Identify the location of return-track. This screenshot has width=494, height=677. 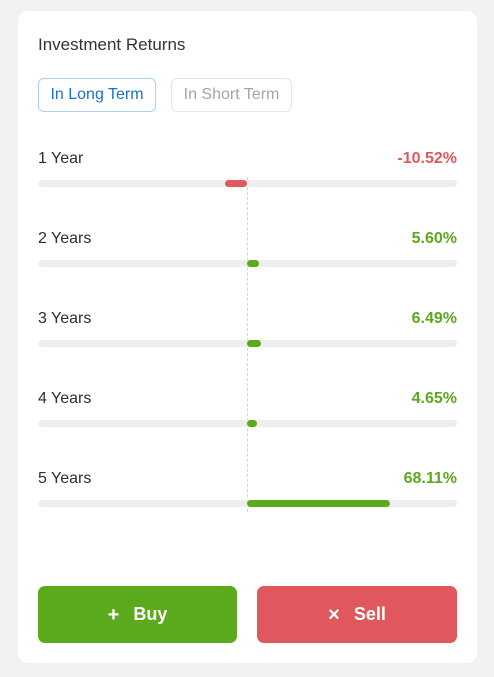
(247, 183).